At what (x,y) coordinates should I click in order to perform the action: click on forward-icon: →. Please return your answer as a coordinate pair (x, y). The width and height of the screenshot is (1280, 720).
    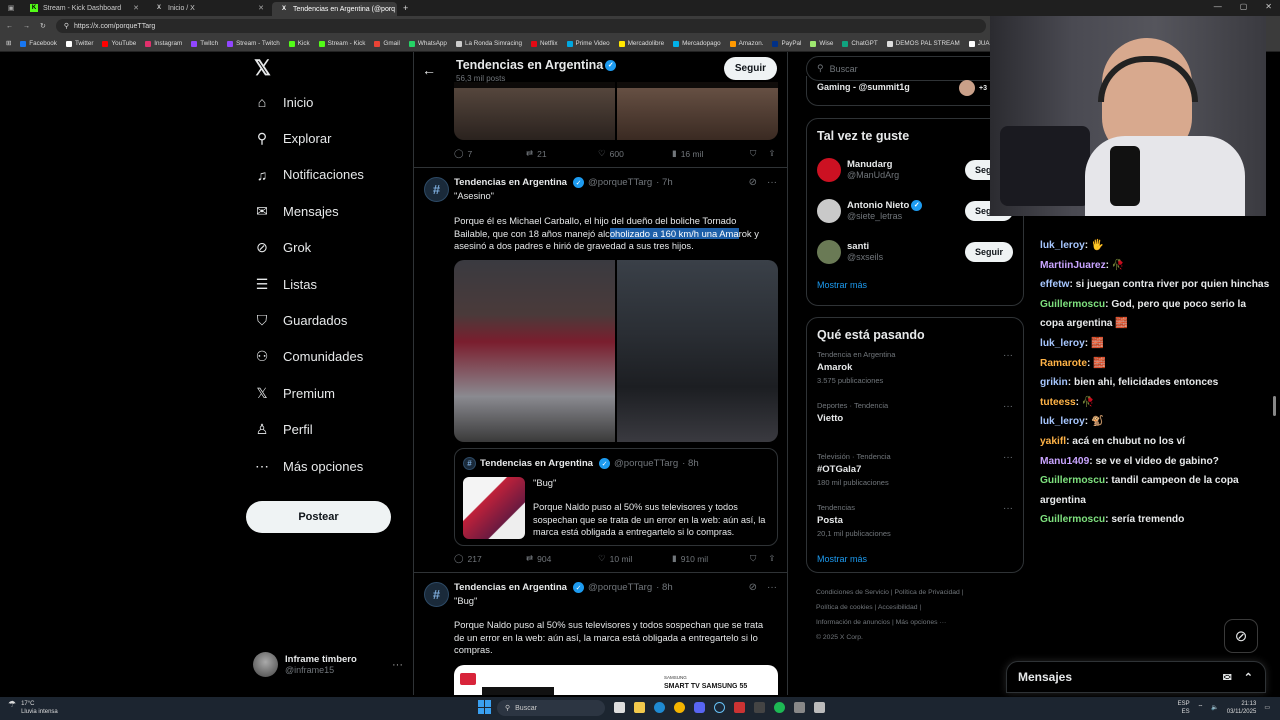
    Looking at the image, I should click on (26, 26).